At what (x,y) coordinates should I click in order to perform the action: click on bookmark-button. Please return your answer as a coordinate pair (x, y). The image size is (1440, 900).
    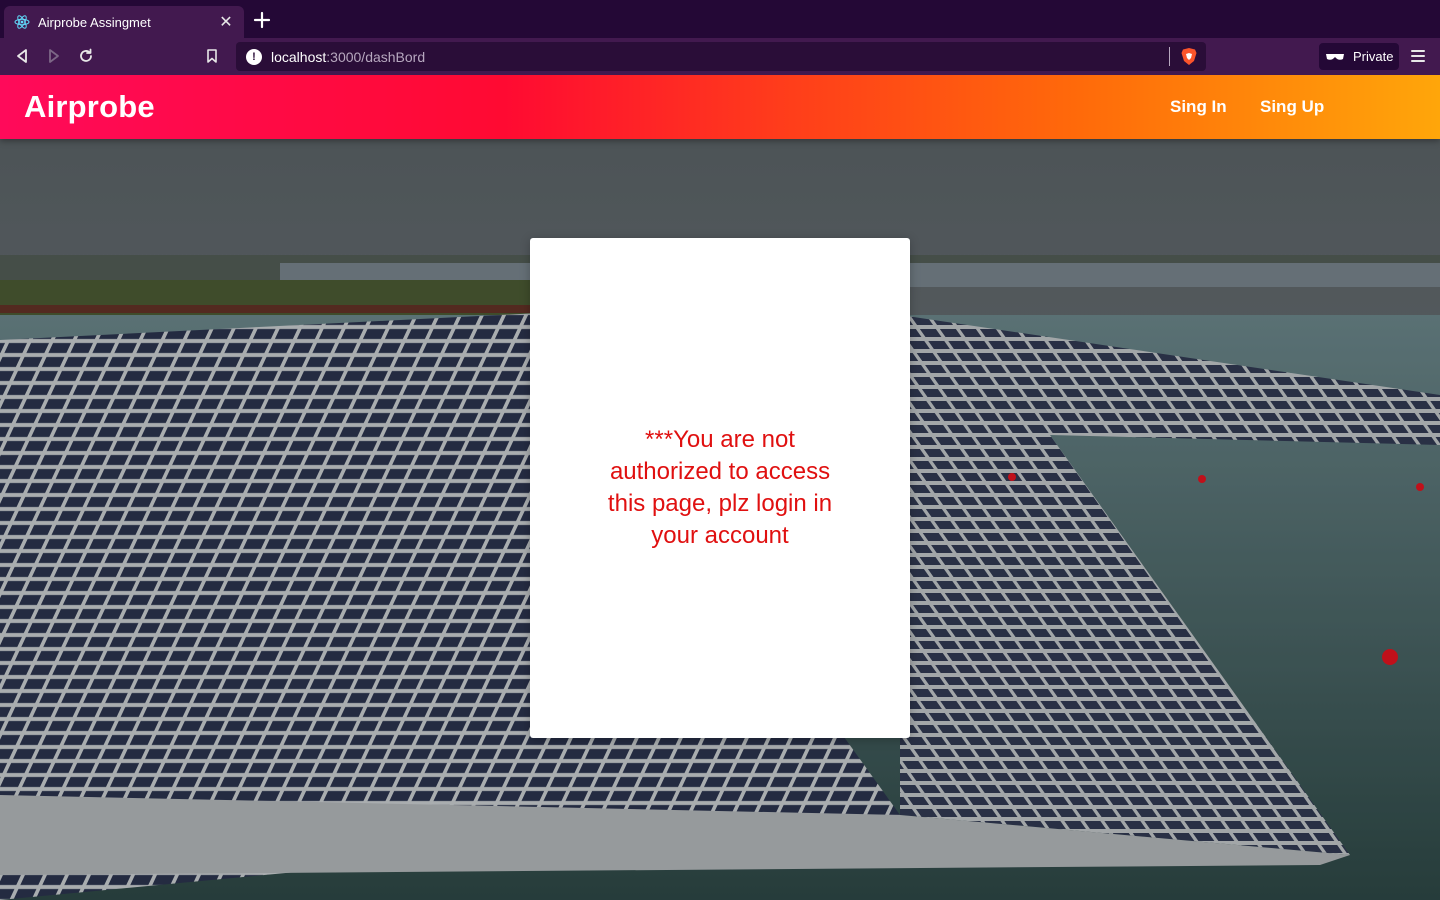
    Looking at the image, I should click on (212, 56).